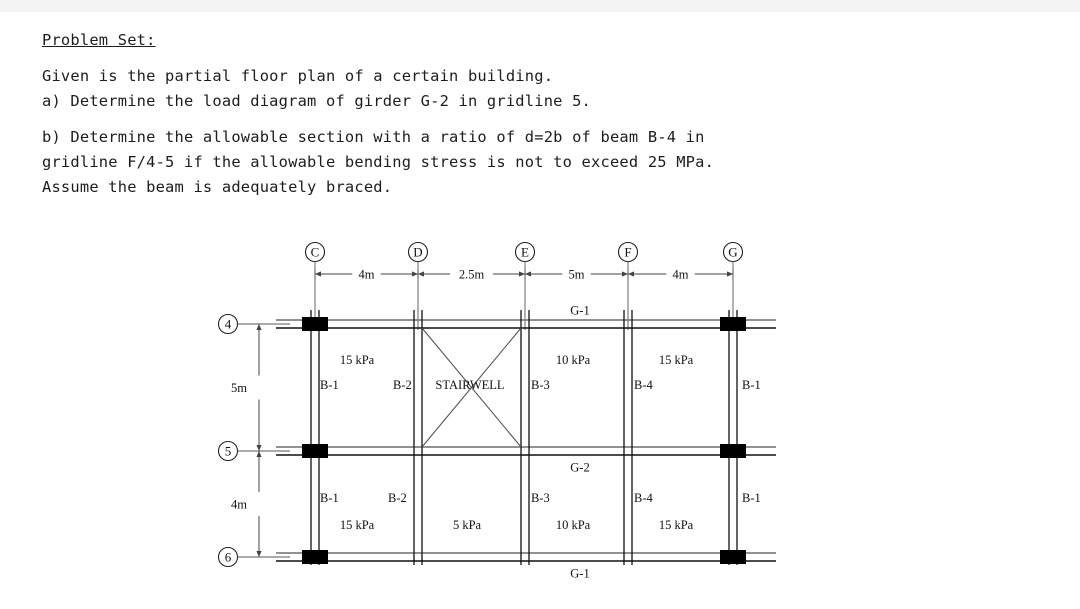 The height and width of the screenshot is (609, 1080). I want to click on bubble-label-F: F, so click(627, 252).